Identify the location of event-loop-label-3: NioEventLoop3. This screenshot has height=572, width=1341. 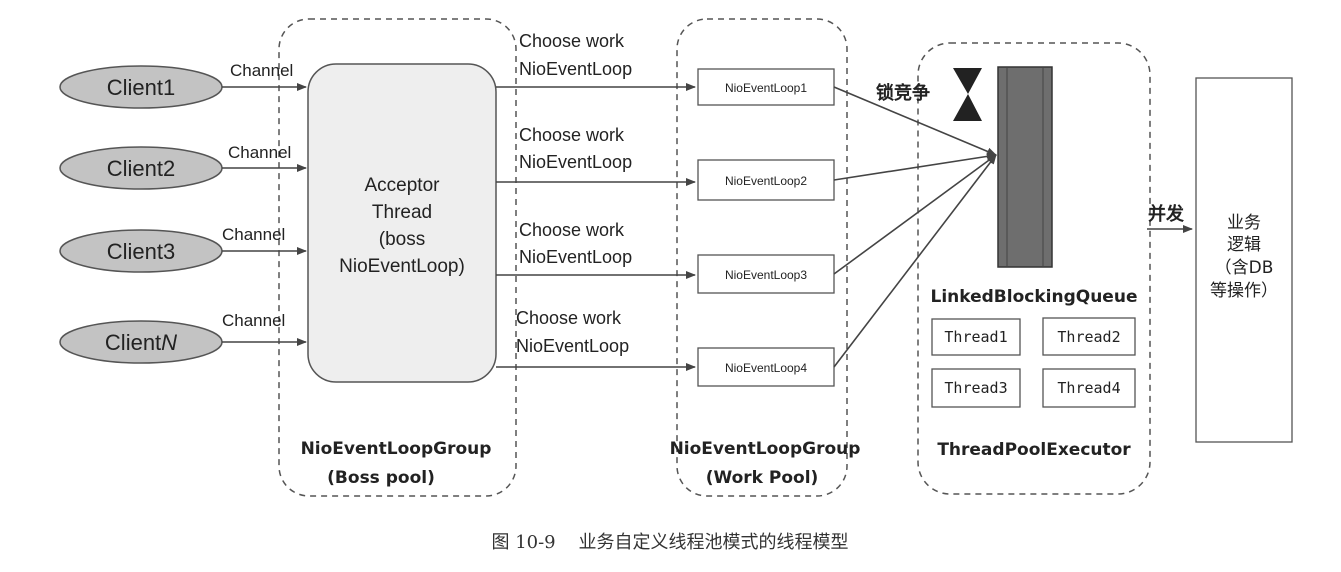
(766, 275).